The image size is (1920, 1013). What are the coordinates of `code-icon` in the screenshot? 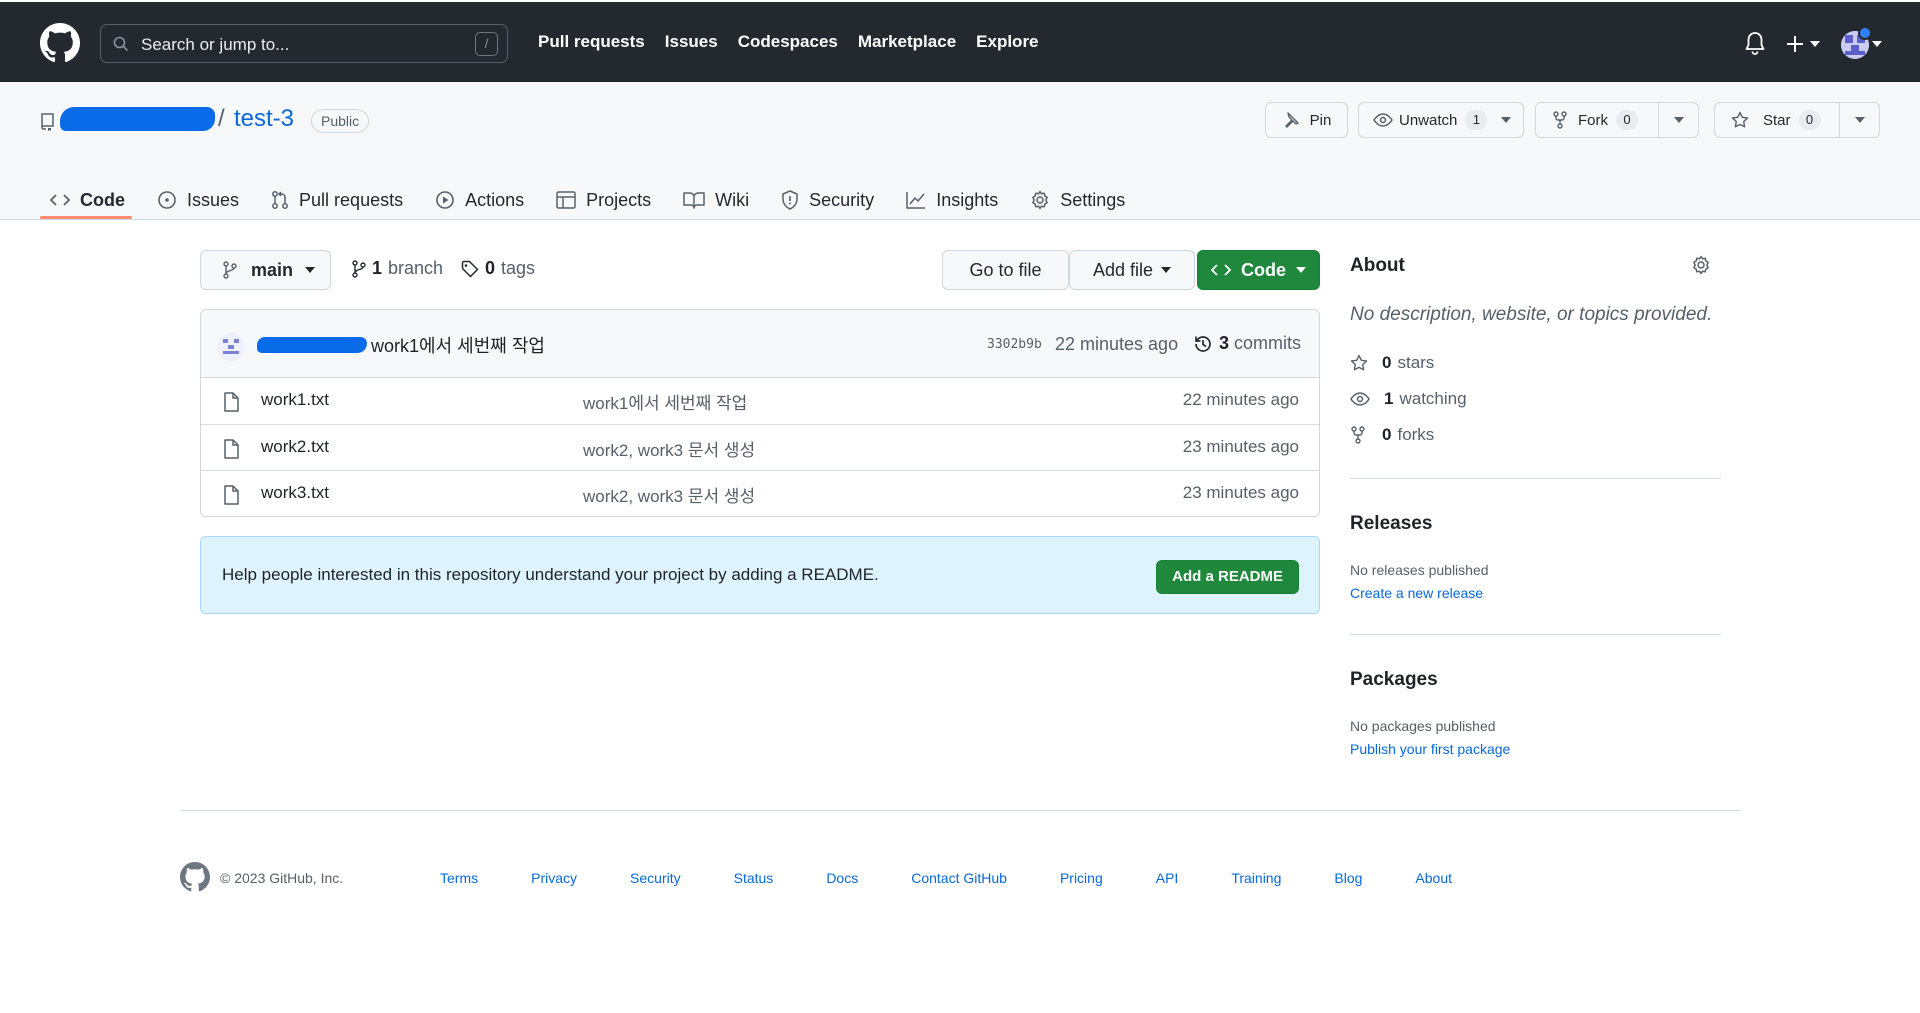 It's located at (60, 200).